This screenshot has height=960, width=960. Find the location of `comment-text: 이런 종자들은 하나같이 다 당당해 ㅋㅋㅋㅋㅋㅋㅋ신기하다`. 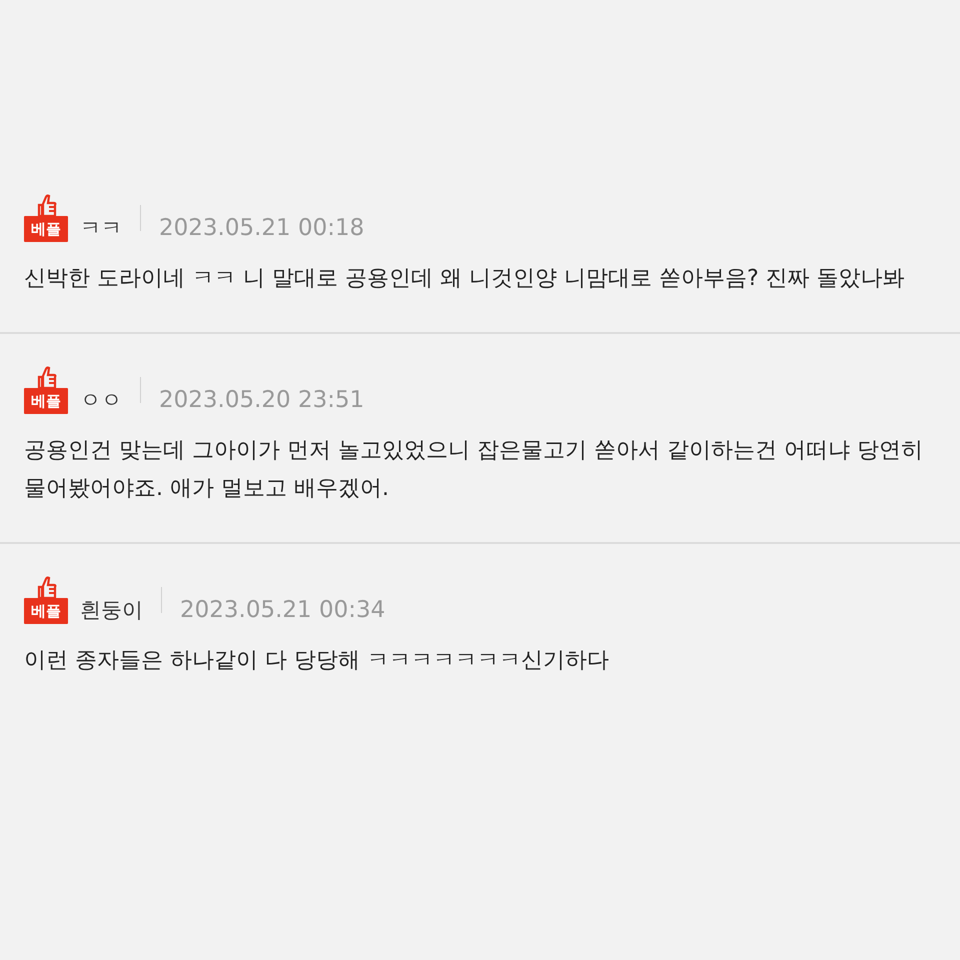

comment-text: 이런 종자들은 하나같이 다 당당해 ㅋㅋㅋㅋㅋㅋㅋ신기하다 is located at coordinates (317, 661).